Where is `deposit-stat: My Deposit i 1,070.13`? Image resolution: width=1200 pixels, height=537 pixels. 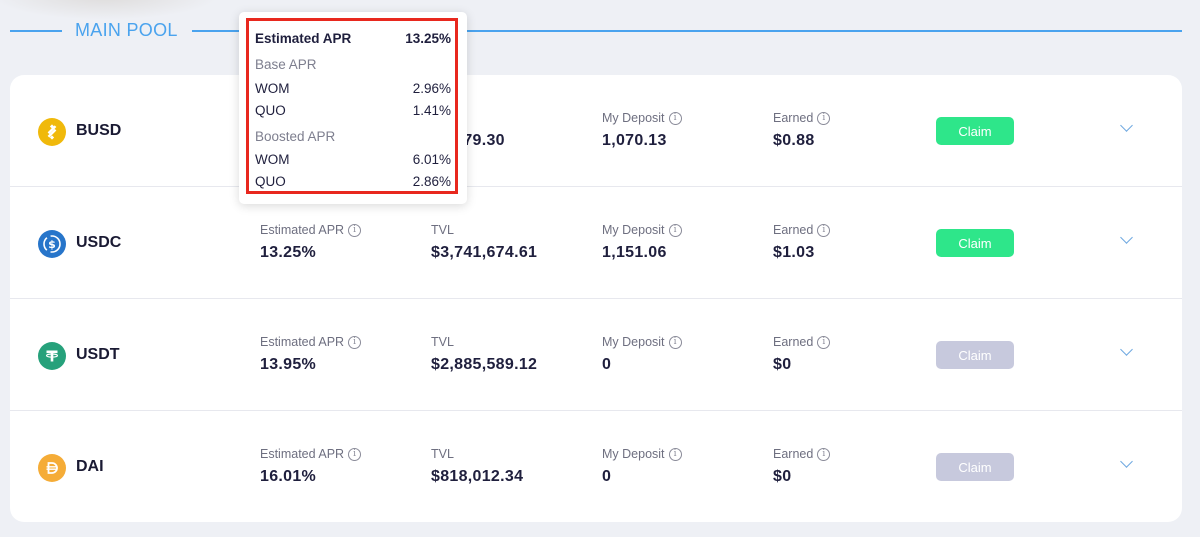
deposit-stat: My Deposit i 1,070.13 is located at coordinates (642, 130).